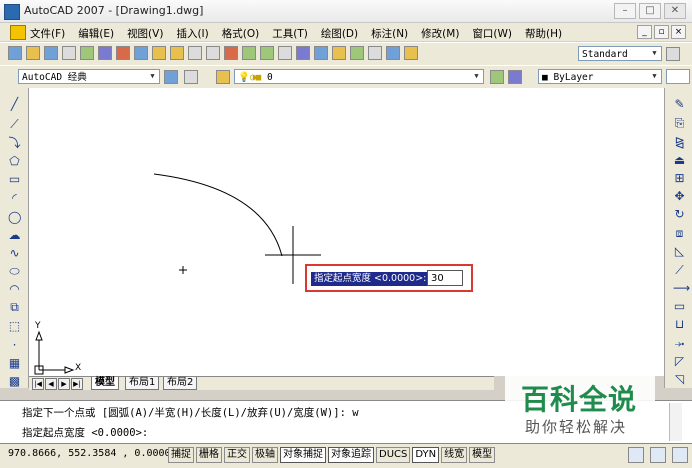 This screenshot has height=468, width=692. I want to click on circle-icon: ◯, so click(14, 217).